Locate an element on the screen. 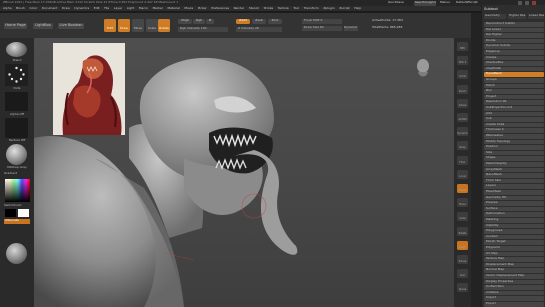 This screenshot has width=545, height=307. right-shelf-polyf-button: PolyF is located at coordinates (462, 245).